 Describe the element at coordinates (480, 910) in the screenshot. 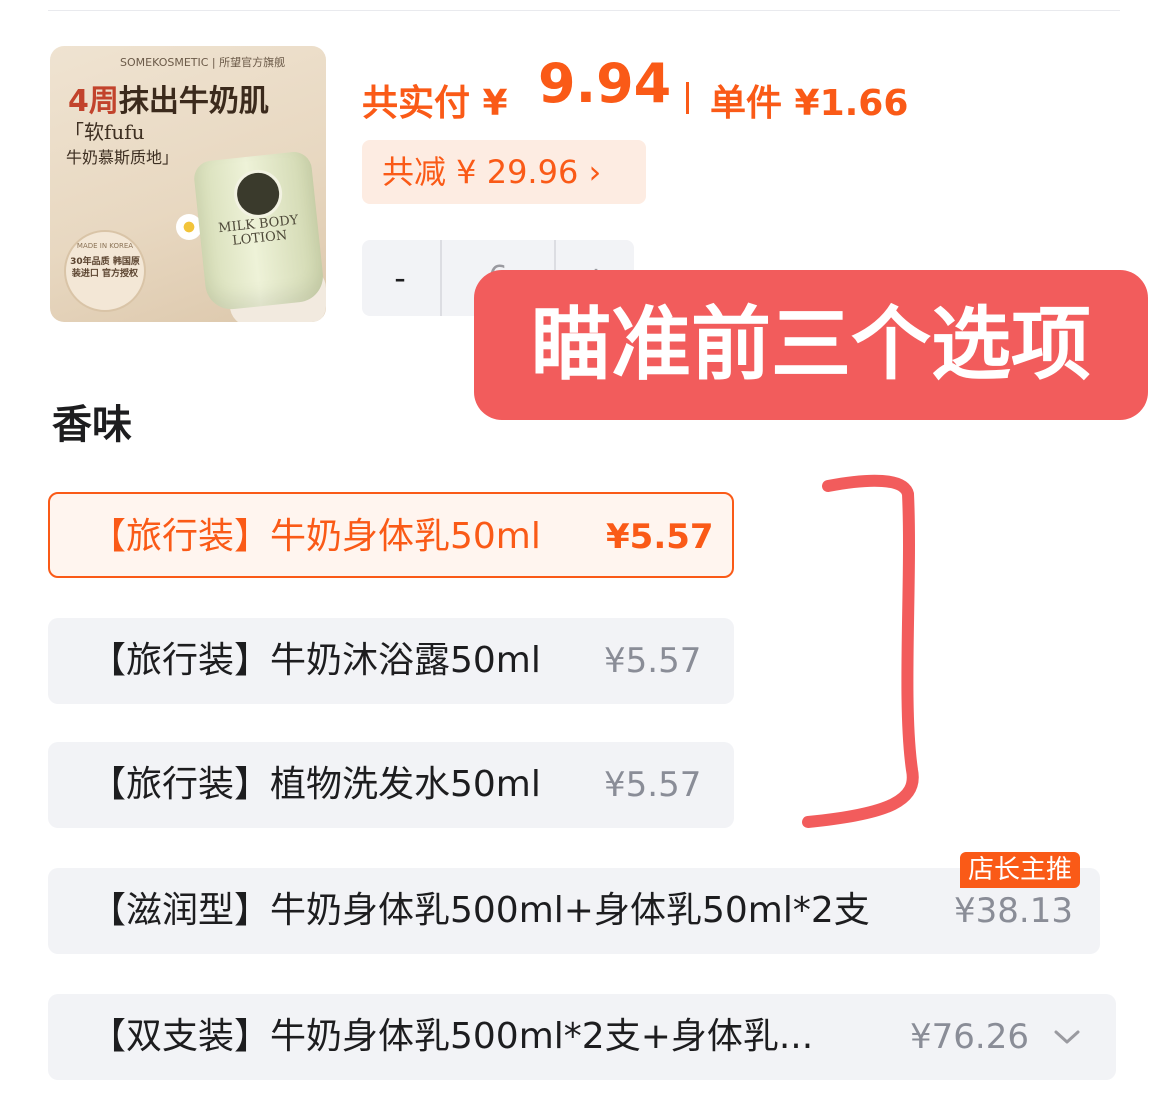

I see `option-name: 【滋润型】牛奶身体乳500ml+身体乳50ml*2支` at that location.